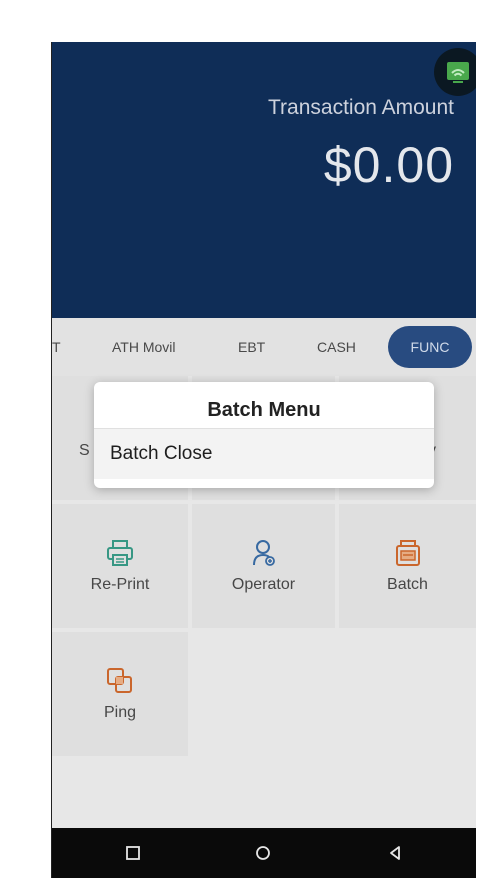 The image size is (479, 878). I want to click on batch-close-option: Batch Close, so click(264, 453).